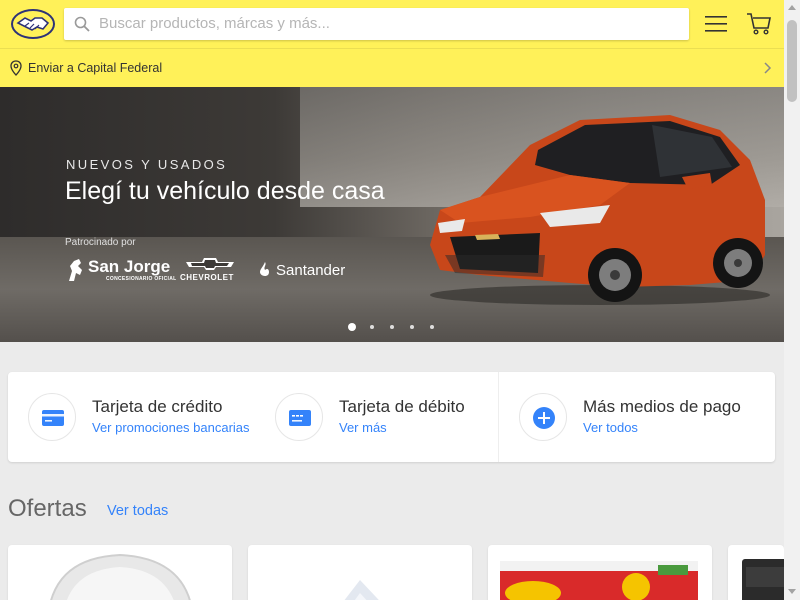 This screenshot has height=600, width=800. I want to click on sanjorge-subtitle: CONCESIONARIO OFICIAL, so click(141, 279).